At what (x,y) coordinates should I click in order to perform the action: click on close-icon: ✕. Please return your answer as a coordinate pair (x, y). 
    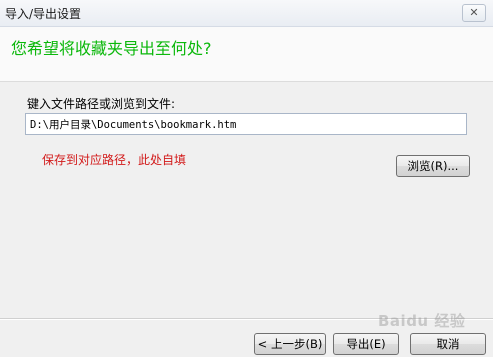
    Looking at the image, I should click on (474, 12).